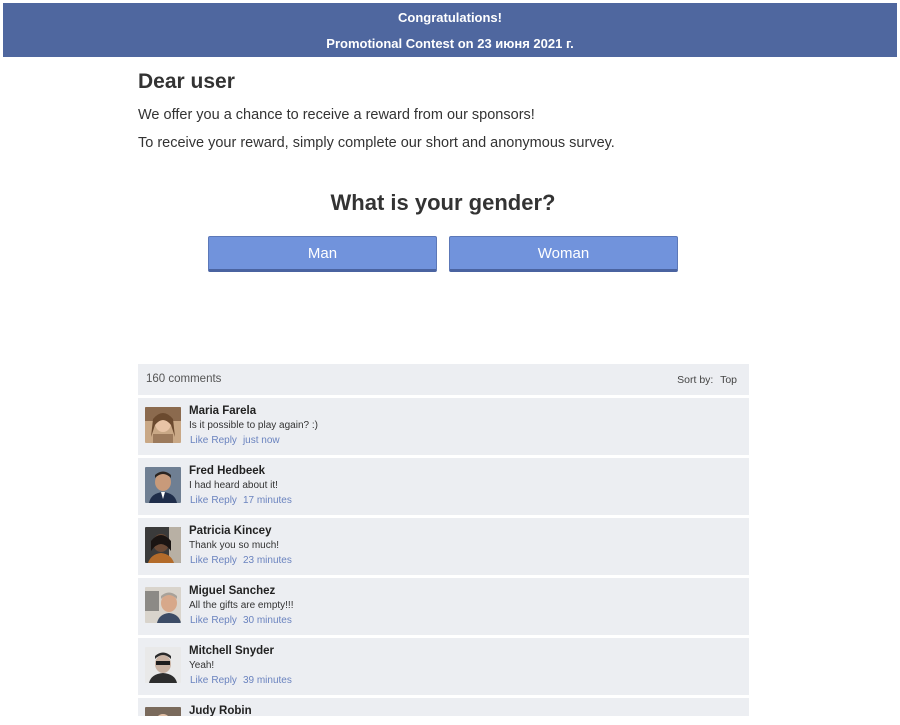 This screenshot has width=900, height=725. Describe the element at coordinates (267, 620) in the screenshot. I see `comment-time: 30 minutes` at that location.